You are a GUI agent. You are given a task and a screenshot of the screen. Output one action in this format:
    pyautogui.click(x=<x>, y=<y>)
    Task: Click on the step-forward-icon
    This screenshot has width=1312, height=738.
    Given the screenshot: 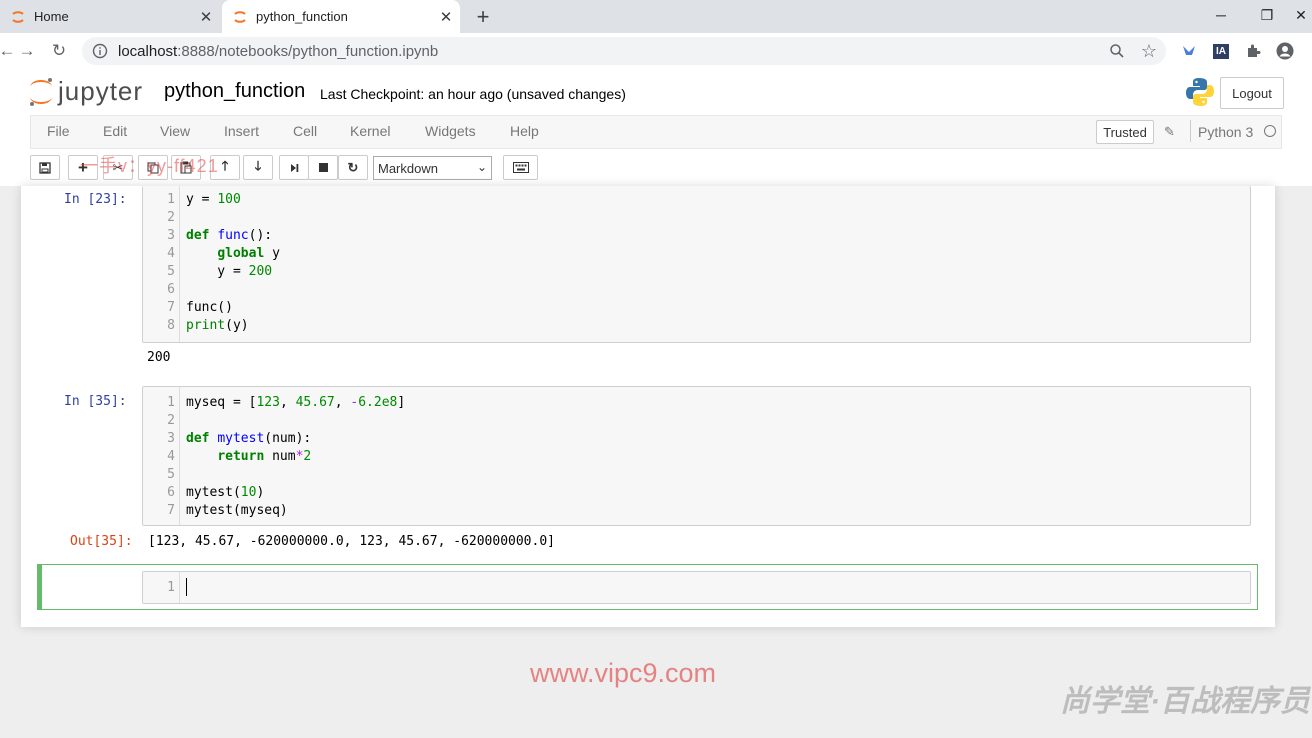 What is the action you would take?
    pyautogui.click(x=295, y=167)
    